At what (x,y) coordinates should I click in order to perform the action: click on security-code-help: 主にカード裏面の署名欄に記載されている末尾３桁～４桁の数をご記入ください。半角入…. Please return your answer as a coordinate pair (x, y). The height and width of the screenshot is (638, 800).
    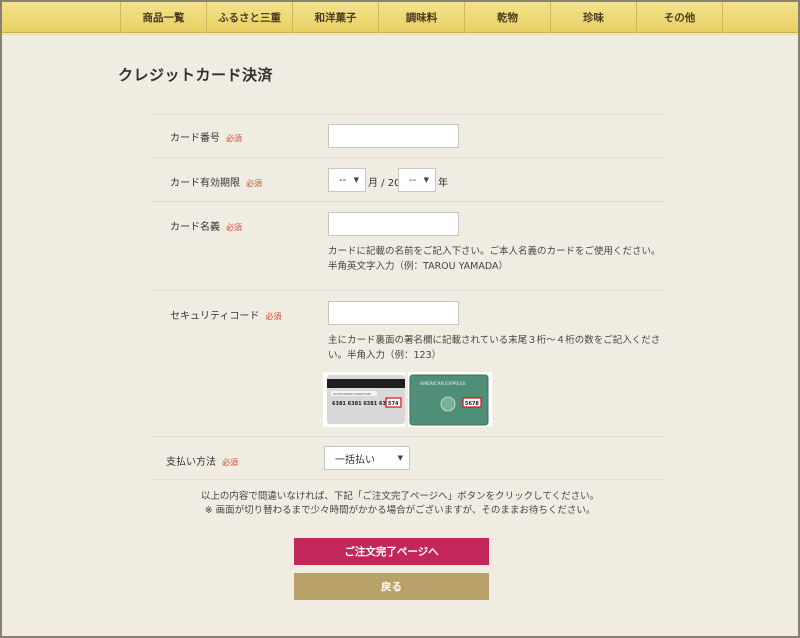
    Looking at the image, I should click on (494, 348).